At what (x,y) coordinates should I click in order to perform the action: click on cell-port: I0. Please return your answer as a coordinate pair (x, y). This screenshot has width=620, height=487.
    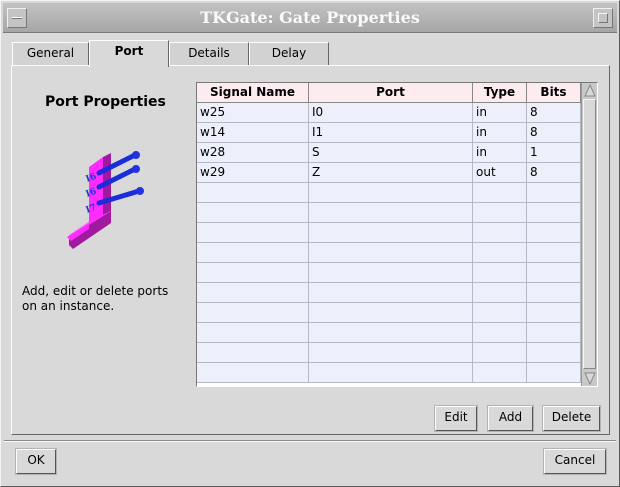
    Looking at the image, I should click on (391, 113).